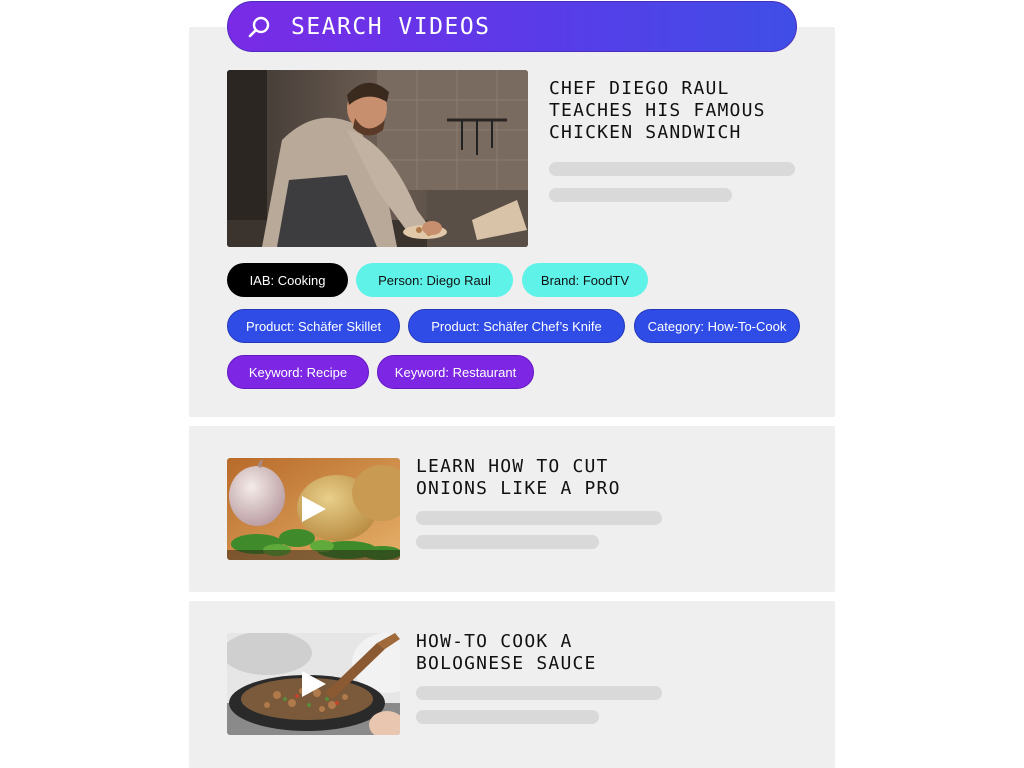  Describe the element at coordinates (585, 280) in the screenshot. I see `tag-brand-foodtv: Brand: FoodTV` at that location.